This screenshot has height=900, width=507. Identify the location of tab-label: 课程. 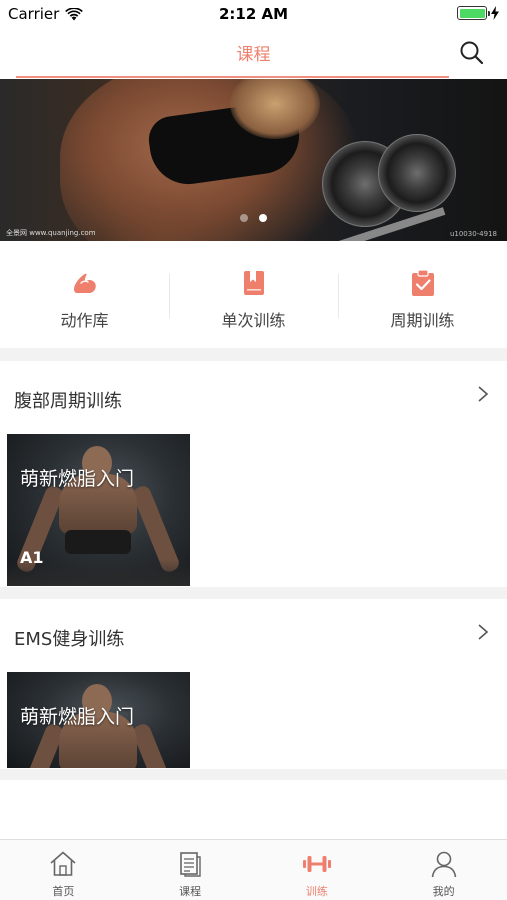
(190, 891).